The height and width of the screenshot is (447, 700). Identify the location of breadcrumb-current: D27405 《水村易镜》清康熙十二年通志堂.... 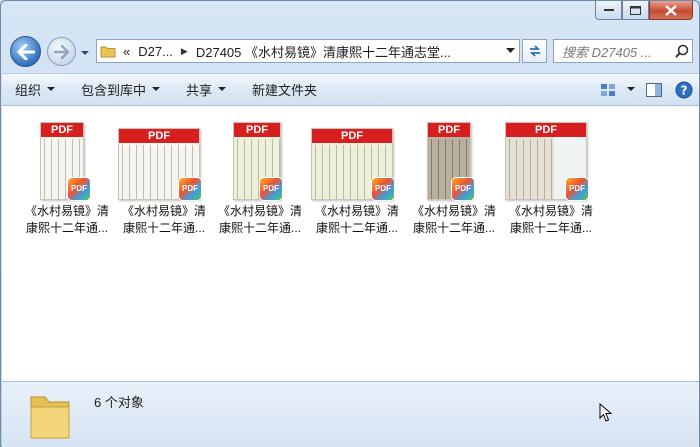
(323, 51).